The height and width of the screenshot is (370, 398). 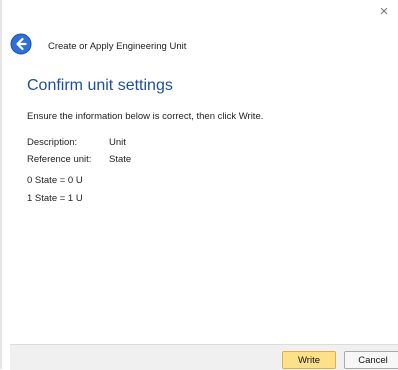 I want to click on page-heading: Confirm unit settings, so click(x=100, y=85).